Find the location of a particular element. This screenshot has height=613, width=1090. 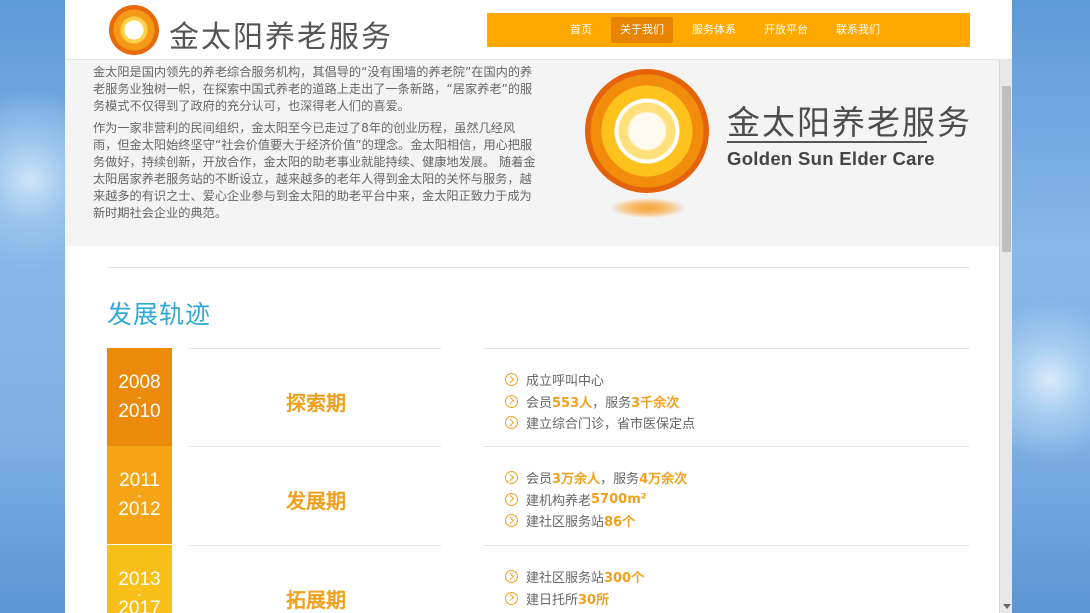

nav-item-contact: 联系我们 is located at coordinates (858, 30).